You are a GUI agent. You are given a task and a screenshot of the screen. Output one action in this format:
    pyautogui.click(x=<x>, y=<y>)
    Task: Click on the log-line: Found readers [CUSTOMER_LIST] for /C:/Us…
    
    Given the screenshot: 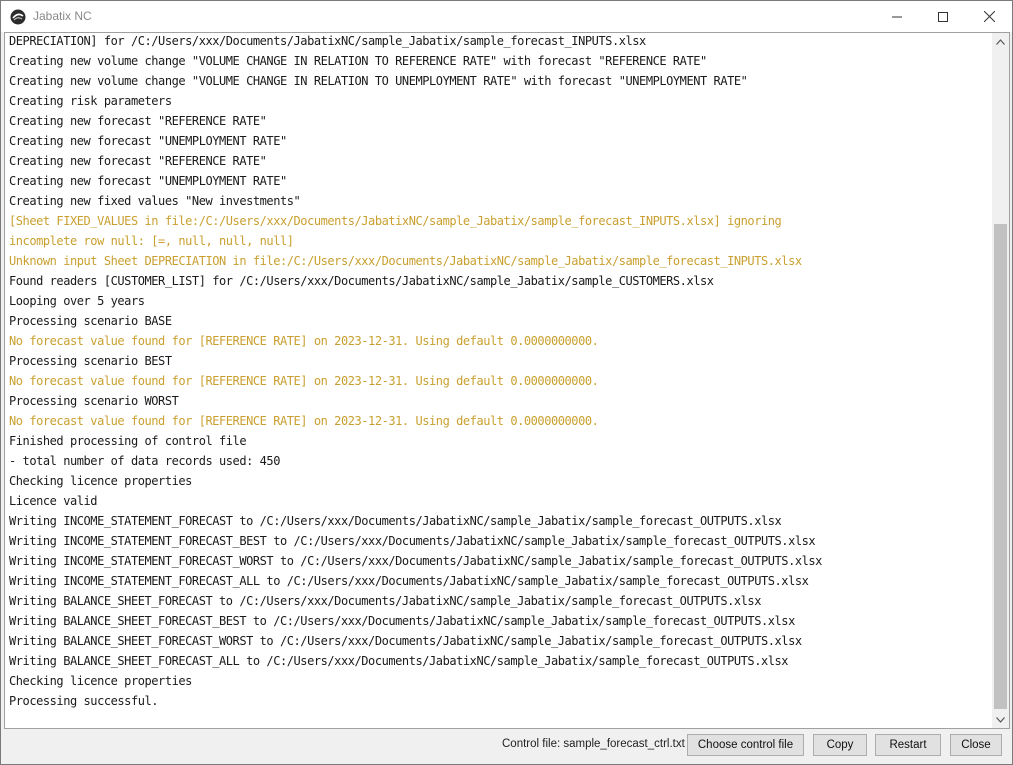 What is the action you would take?
    pyautogui.click(x=361, y=281)
    